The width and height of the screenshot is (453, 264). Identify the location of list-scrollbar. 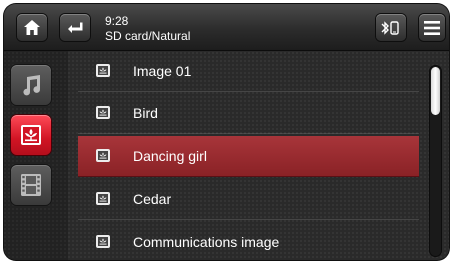
(435, 161).